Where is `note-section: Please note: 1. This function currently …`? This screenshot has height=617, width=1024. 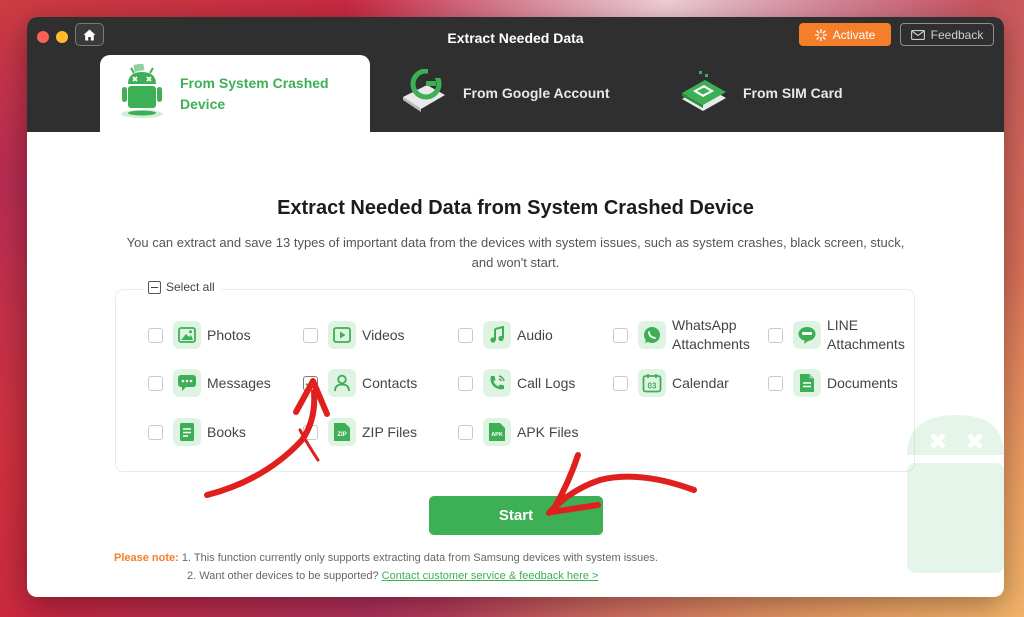 note-section: Please note: 1. This function currently … is located at coordinates (386, 567).